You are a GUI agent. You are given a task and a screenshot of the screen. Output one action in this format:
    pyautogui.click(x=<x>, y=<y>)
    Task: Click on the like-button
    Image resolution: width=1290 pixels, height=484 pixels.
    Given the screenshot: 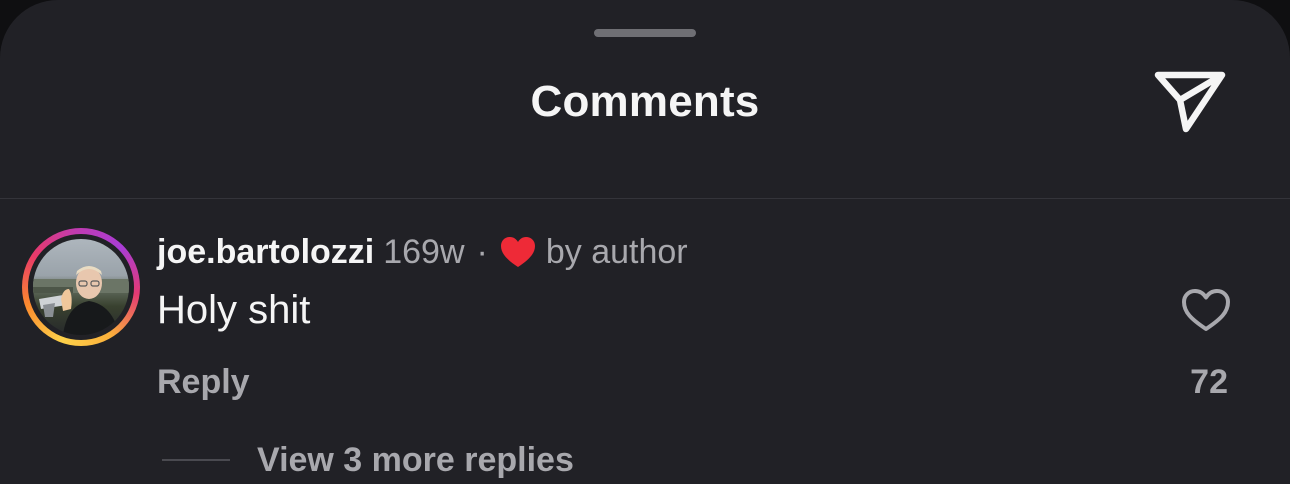 What is the action you would take?
    pyautogui.click(x=1206, y=310)
    